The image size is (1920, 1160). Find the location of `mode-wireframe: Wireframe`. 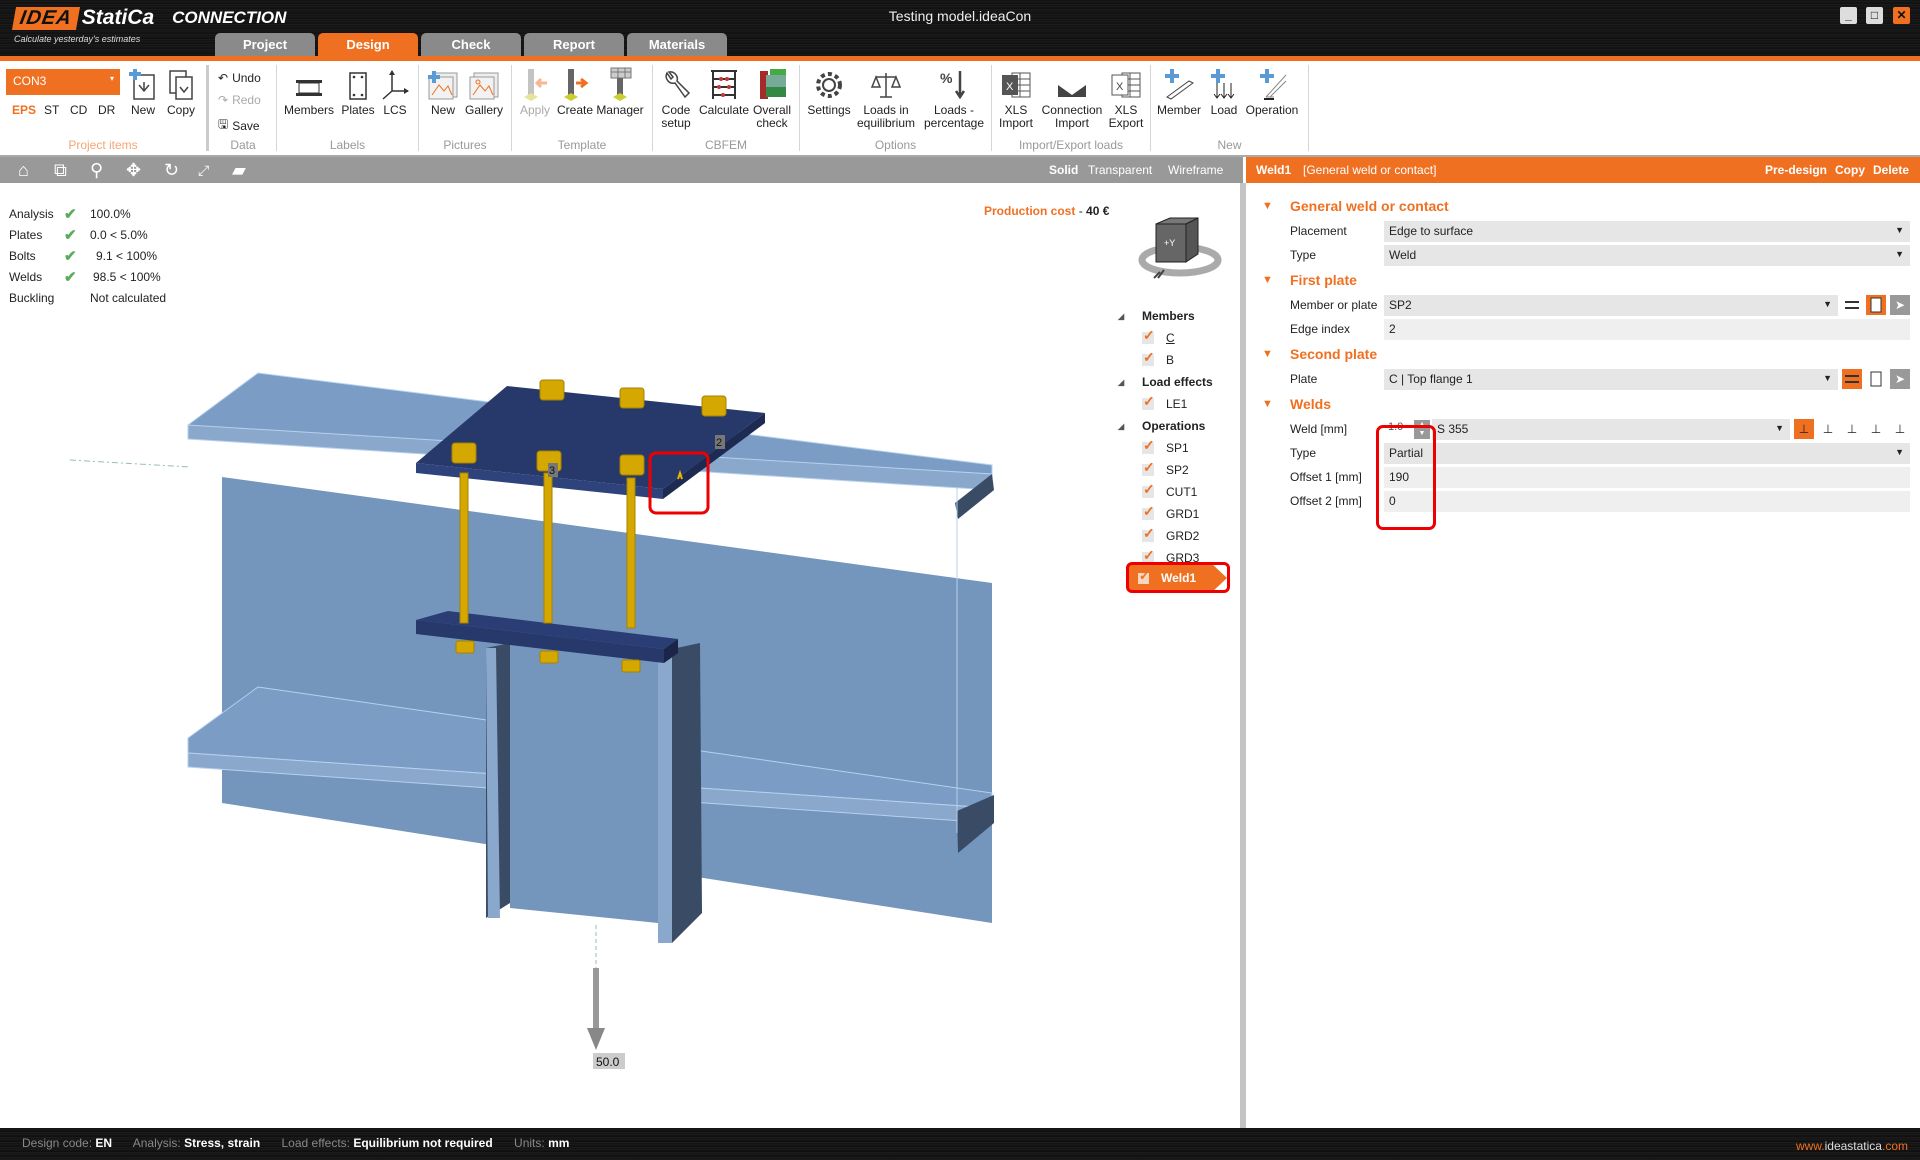

mode-wireframe: Wireframe is located at coordinates (1195, 170).